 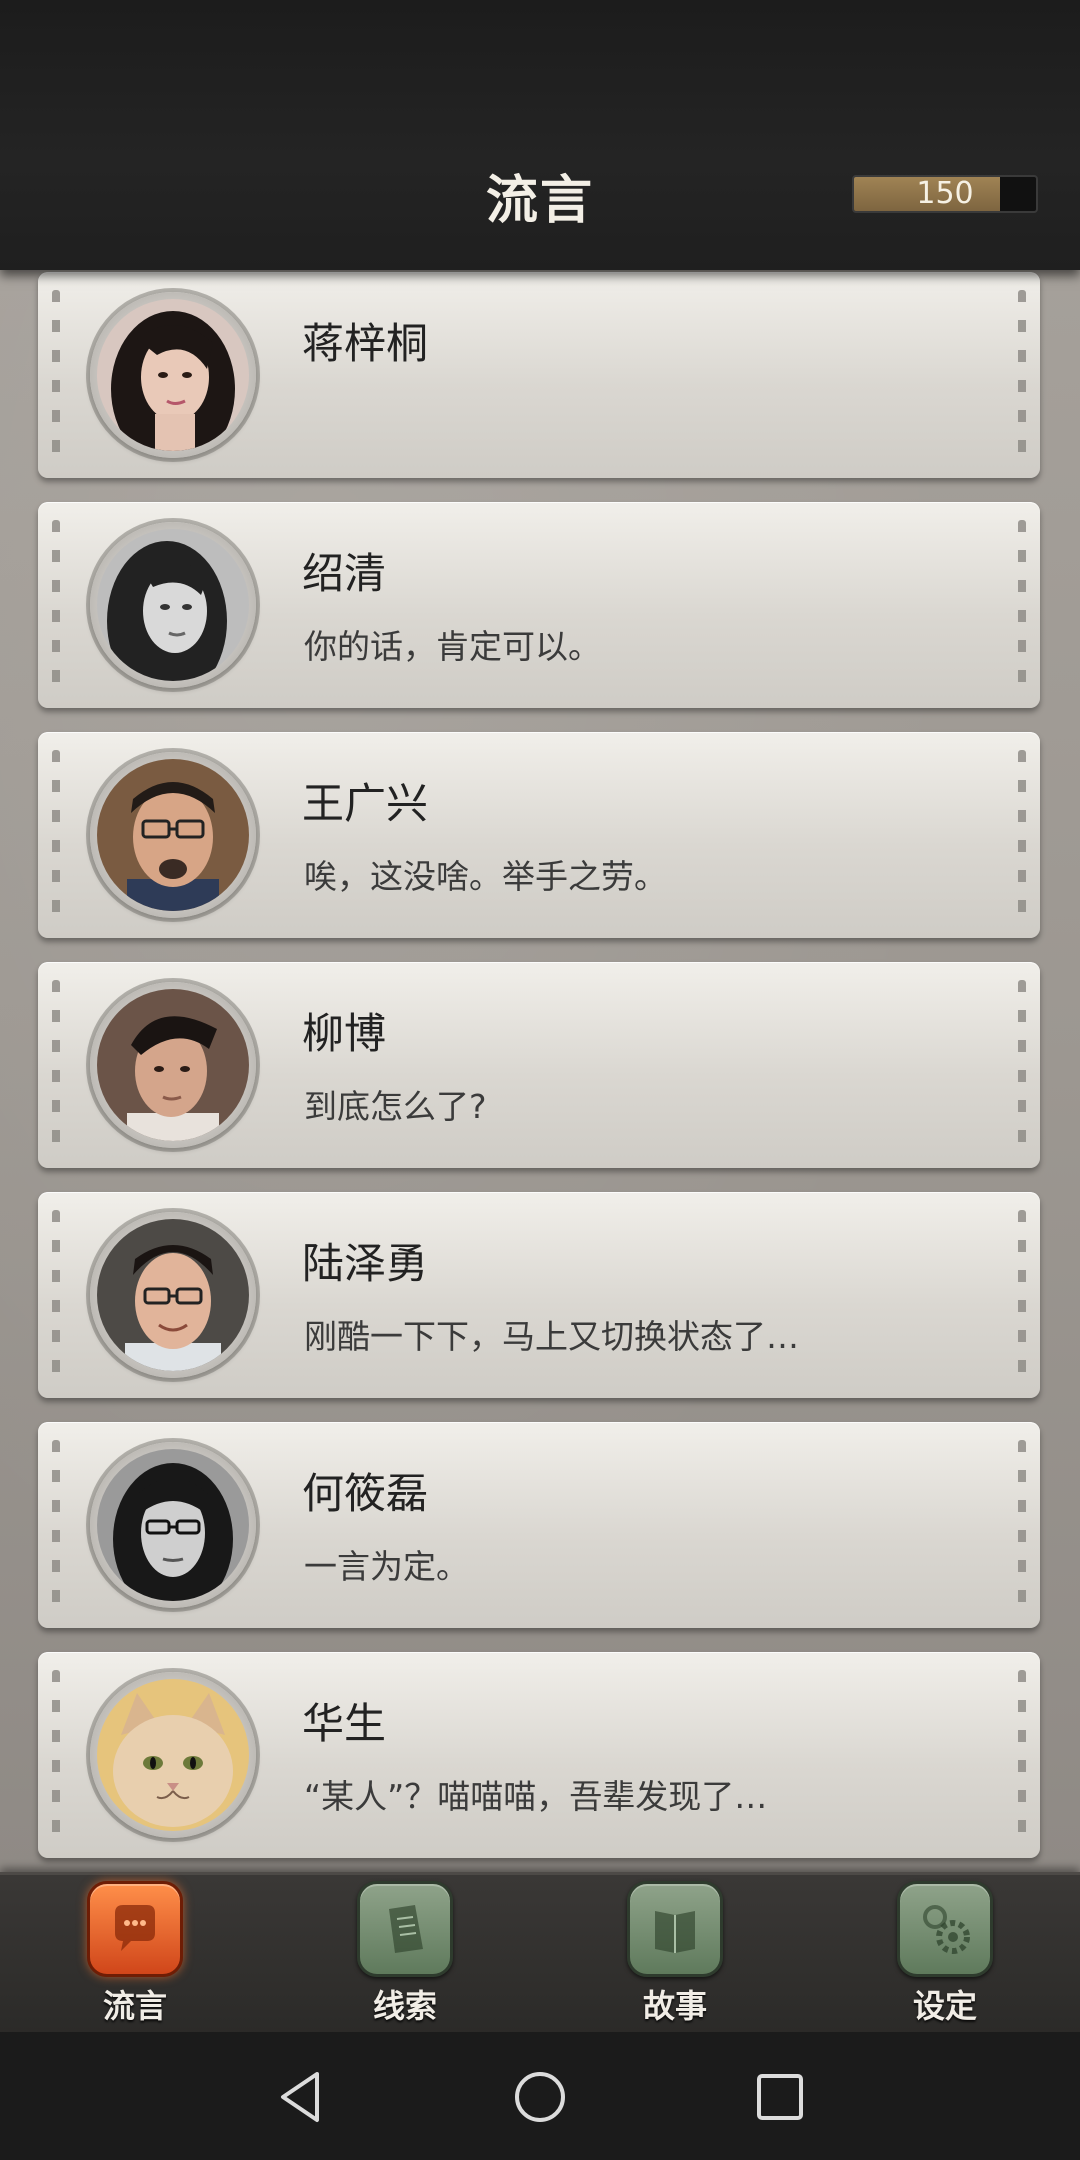 What do you see at coordinates (134, 2006) in the screenshot?
I see `tab-label: 流言` at bounding box center [134, 2006].